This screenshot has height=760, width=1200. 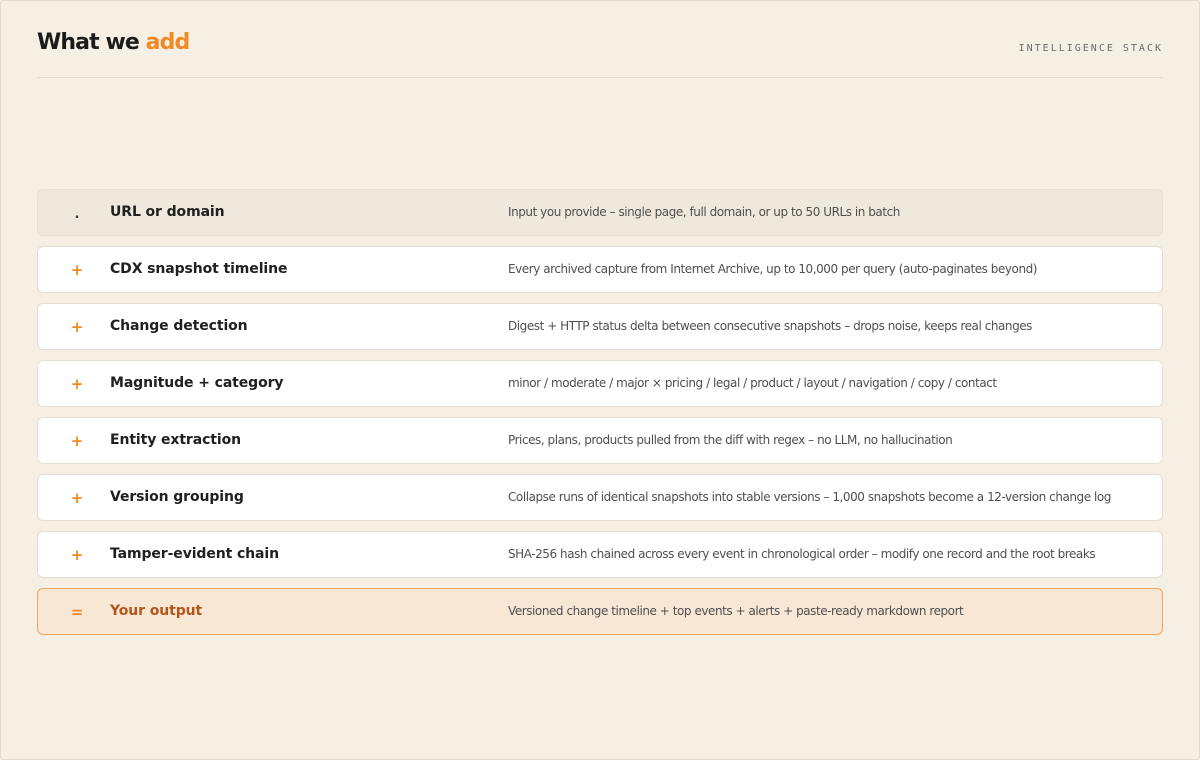 What do you see at coordinates (600, 53) in the screenshot?
I see `section-header: What we add INTELLIGENCE STACK` at bounding box center [600, 53].